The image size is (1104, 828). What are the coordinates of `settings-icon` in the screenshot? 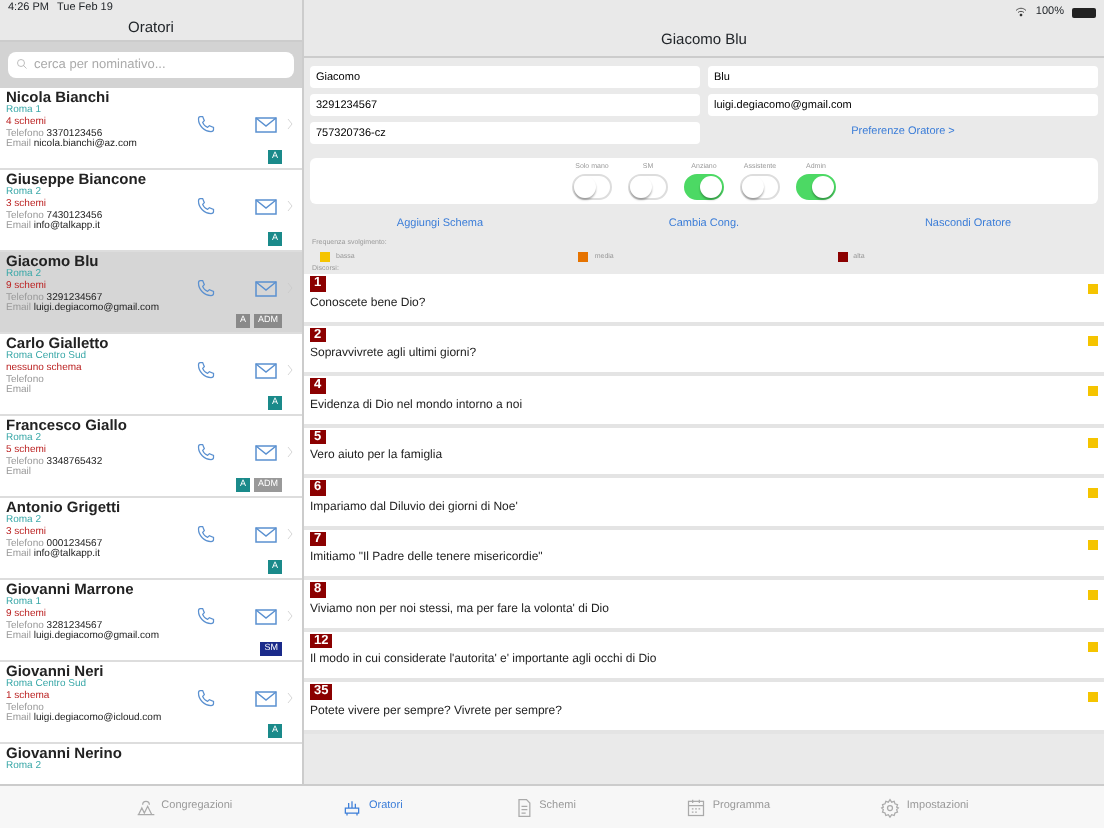 It's located at (890, 807).